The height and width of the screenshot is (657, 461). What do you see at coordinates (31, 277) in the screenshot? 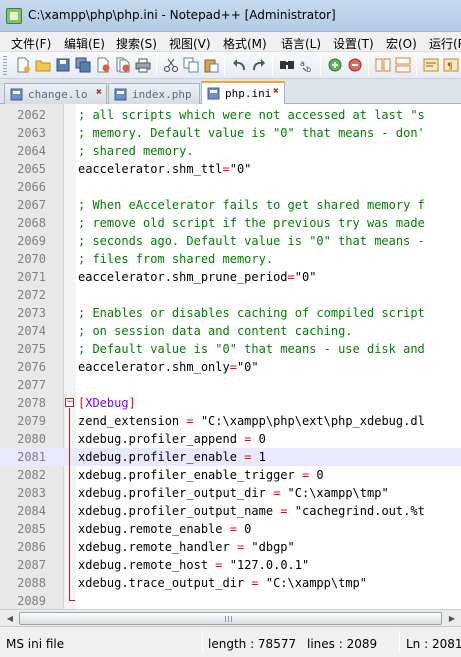
I see `line-number: 2071` at bounding box center [31, 277].